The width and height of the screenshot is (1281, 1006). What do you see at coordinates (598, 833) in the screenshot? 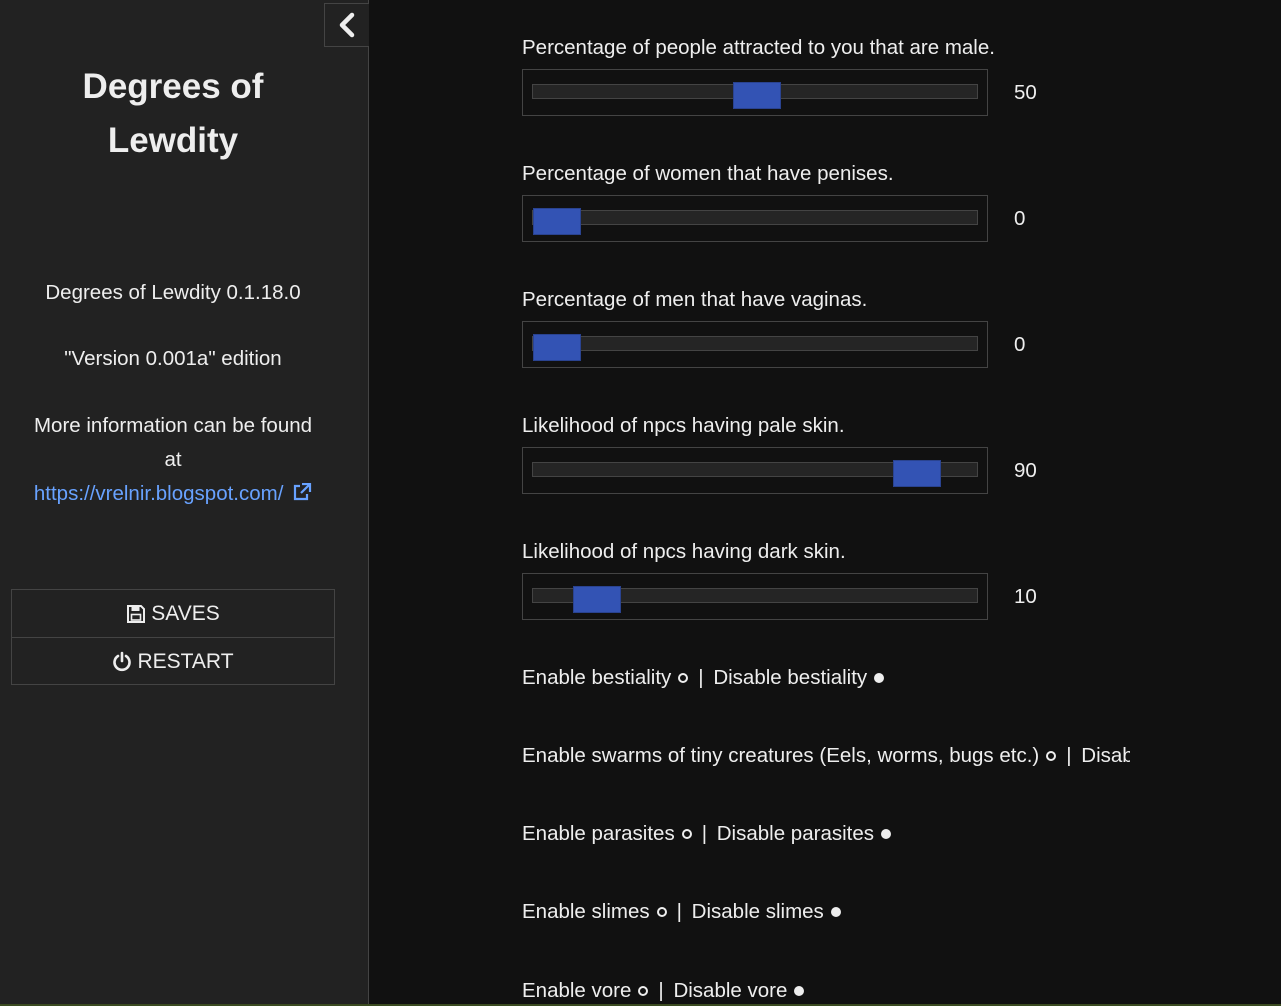
I see `enable-label: Enable parasites` at bounding box center [598, 833].